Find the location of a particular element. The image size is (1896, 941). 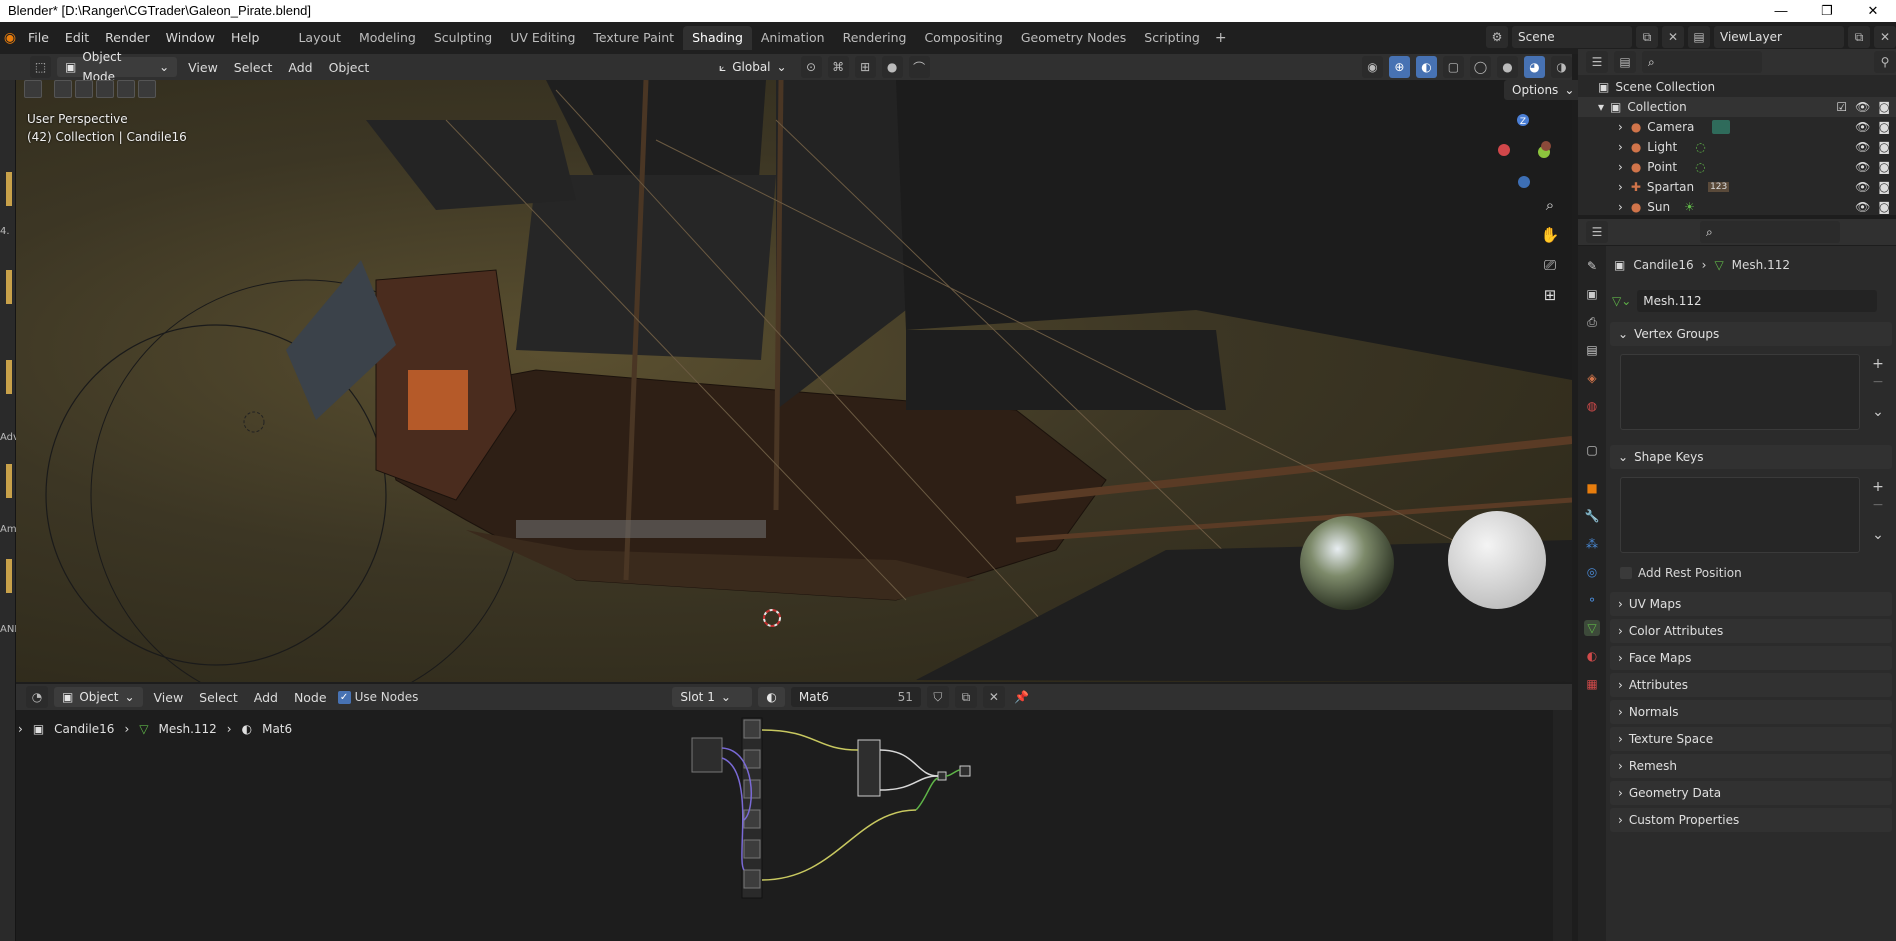

select-subtract-icon is located at coordinates (105, 89).